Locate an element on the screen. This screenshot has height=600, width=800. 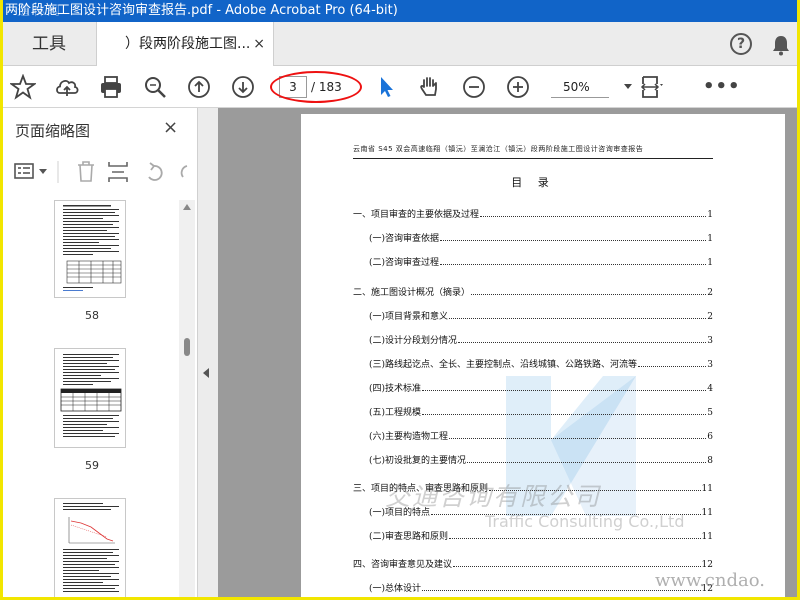
panel-close-icon: × is located at coordinates (170, 127).